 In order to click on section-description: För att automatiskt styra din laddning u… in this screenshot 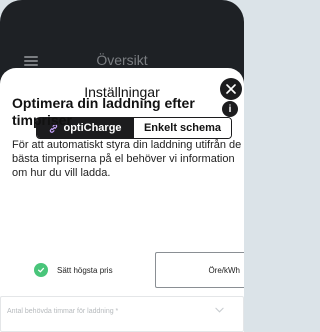, I will do `click(127, 159)`.